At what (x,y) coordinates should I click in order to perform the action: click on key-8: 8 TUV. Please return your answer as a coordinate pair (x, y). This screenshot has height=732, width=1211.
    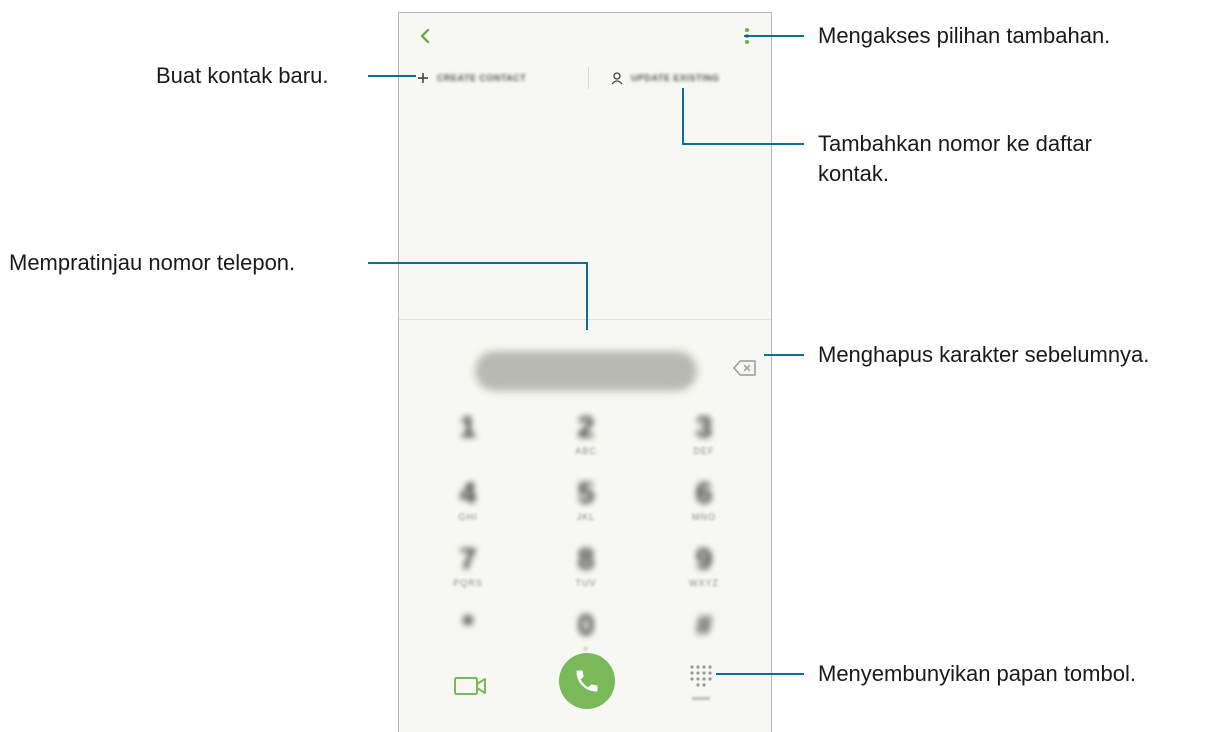
    Looking at the image, I should click on (586, 566).